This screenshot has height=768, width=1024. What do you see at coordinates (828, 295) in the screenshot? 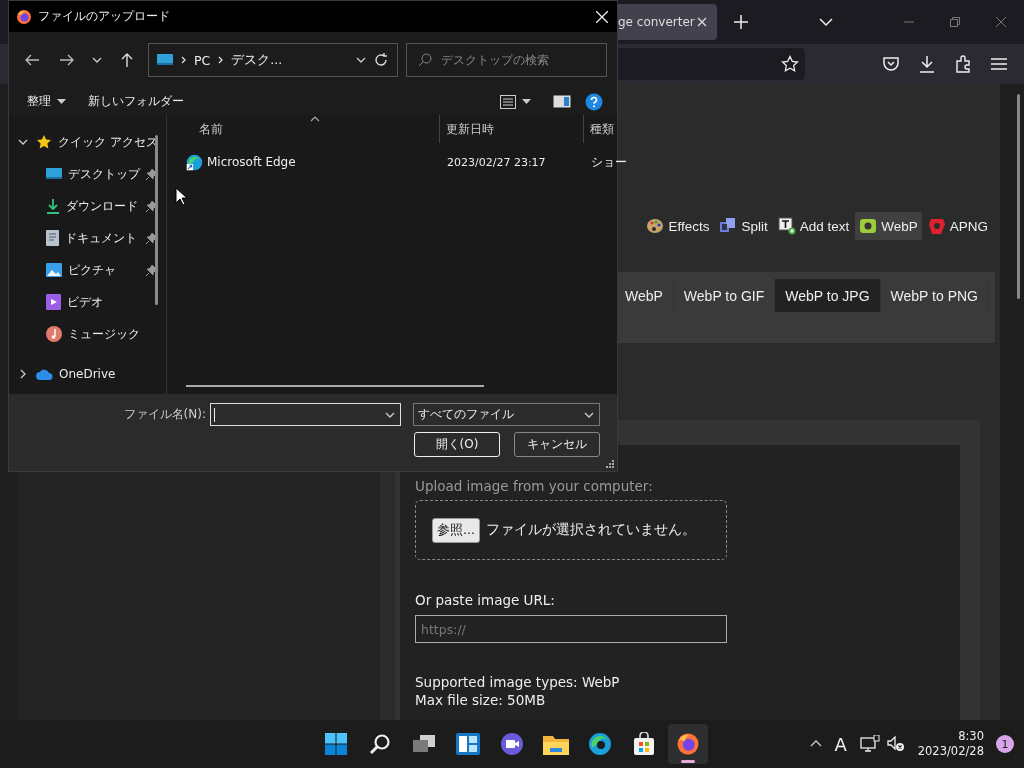
I see `tool-tab: WebP to JPG` at bounding box center [828, 295].